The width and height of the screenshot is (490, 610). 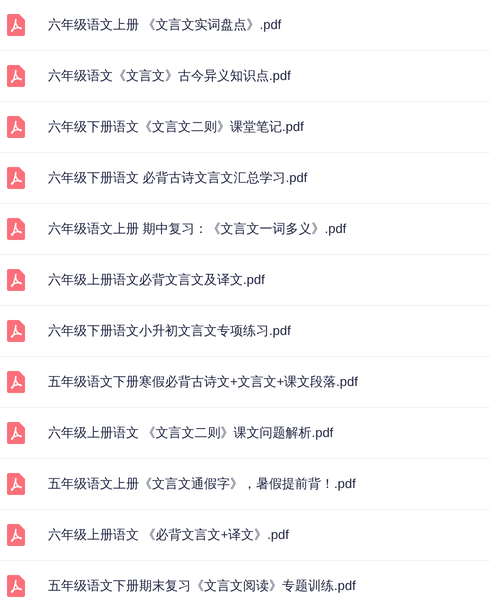 What do you see at coordinates (165, 25) in the screenshot?
I see `file-name: 六年级语文上册 《文言文实词盘点》.pdf` at bounding box center [165, 25].